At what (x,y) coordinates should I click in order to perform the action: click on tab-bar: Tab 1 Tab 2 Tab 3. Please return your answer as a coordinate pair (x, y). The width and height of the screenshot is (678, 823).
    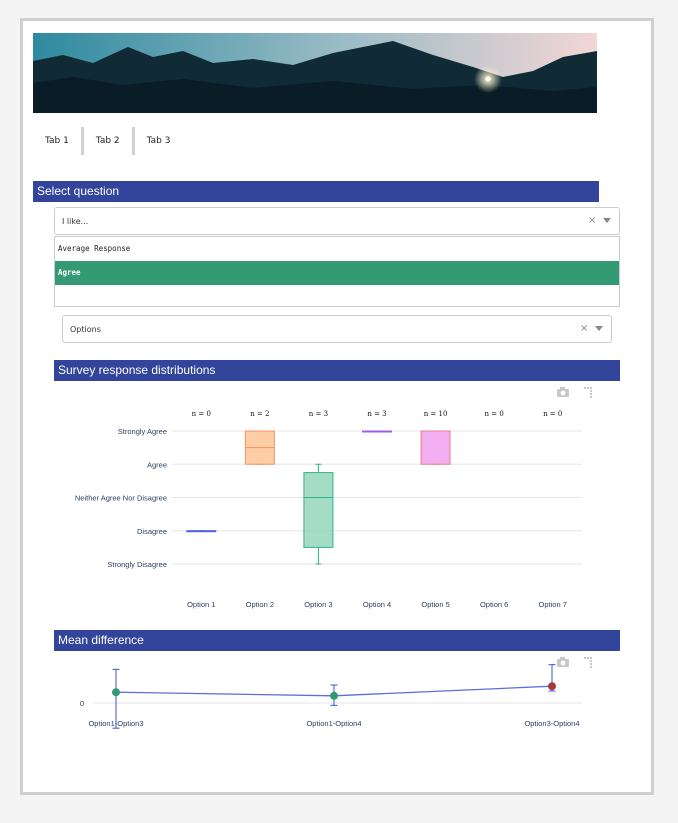
    Looking at the image, I should click on (107, 141).